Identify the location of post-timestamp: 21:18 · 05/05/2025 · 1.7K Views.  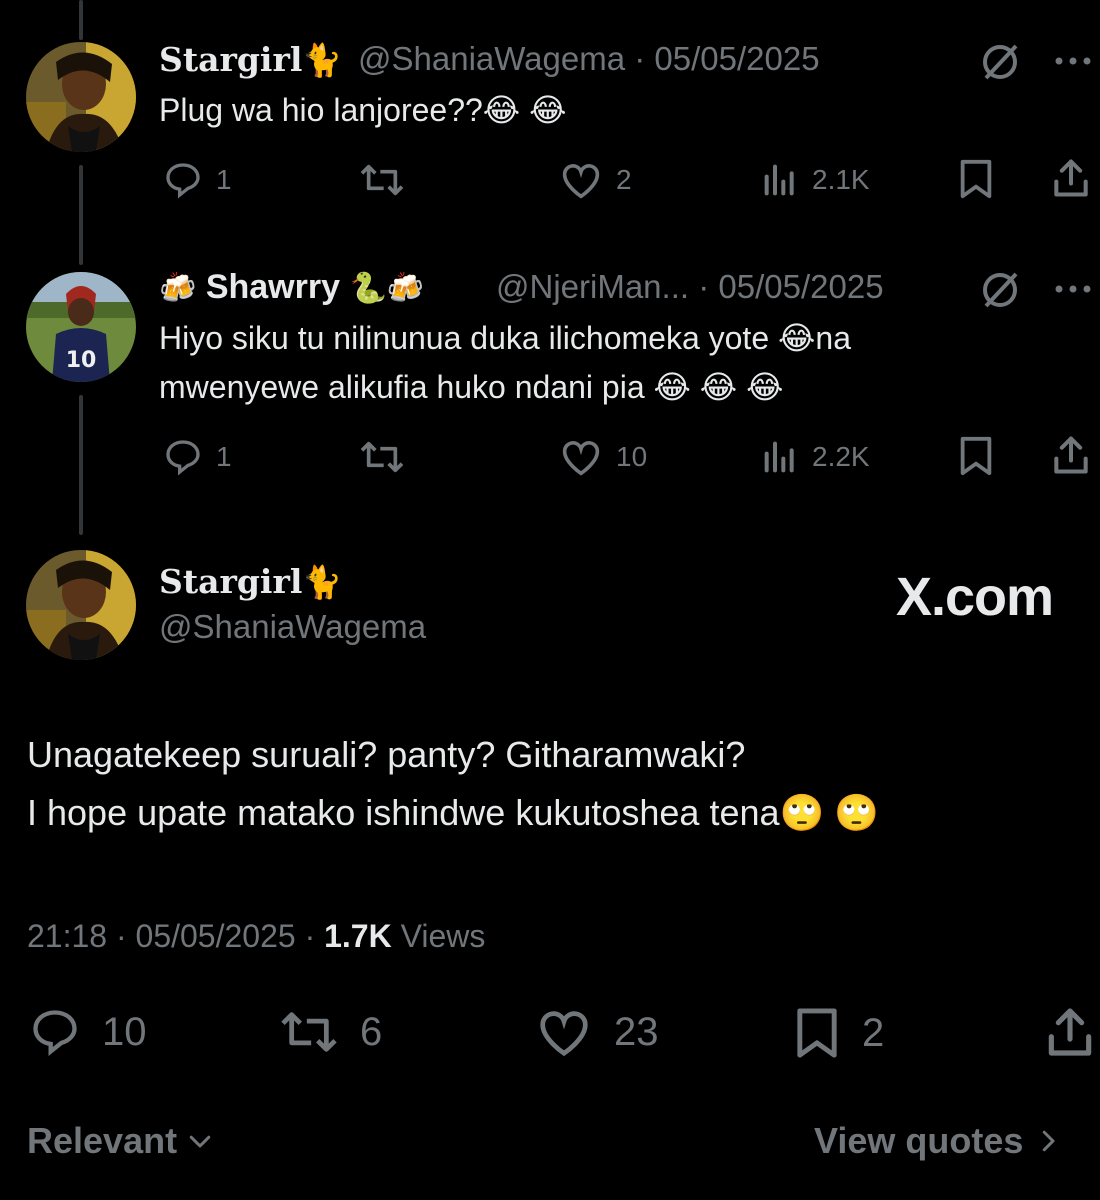
(256, 936).